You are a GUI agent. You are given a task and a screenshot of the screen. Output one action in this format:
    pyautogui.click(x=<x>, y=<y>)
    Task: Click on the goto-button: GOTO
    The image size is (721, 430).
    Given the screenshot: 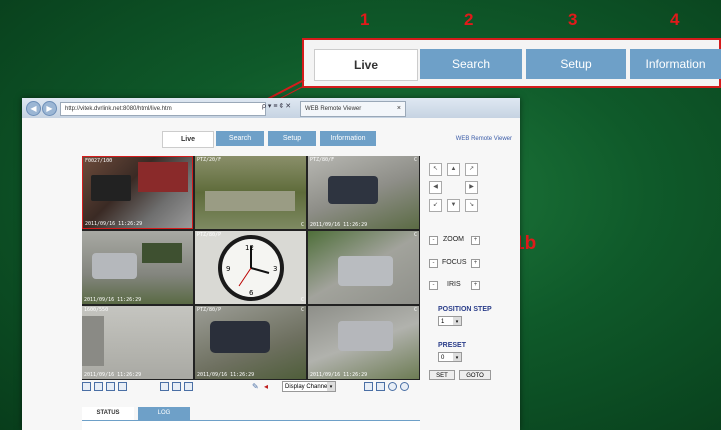 What is the action you would take?
    pyautogui.click(x=475, y=375)
    